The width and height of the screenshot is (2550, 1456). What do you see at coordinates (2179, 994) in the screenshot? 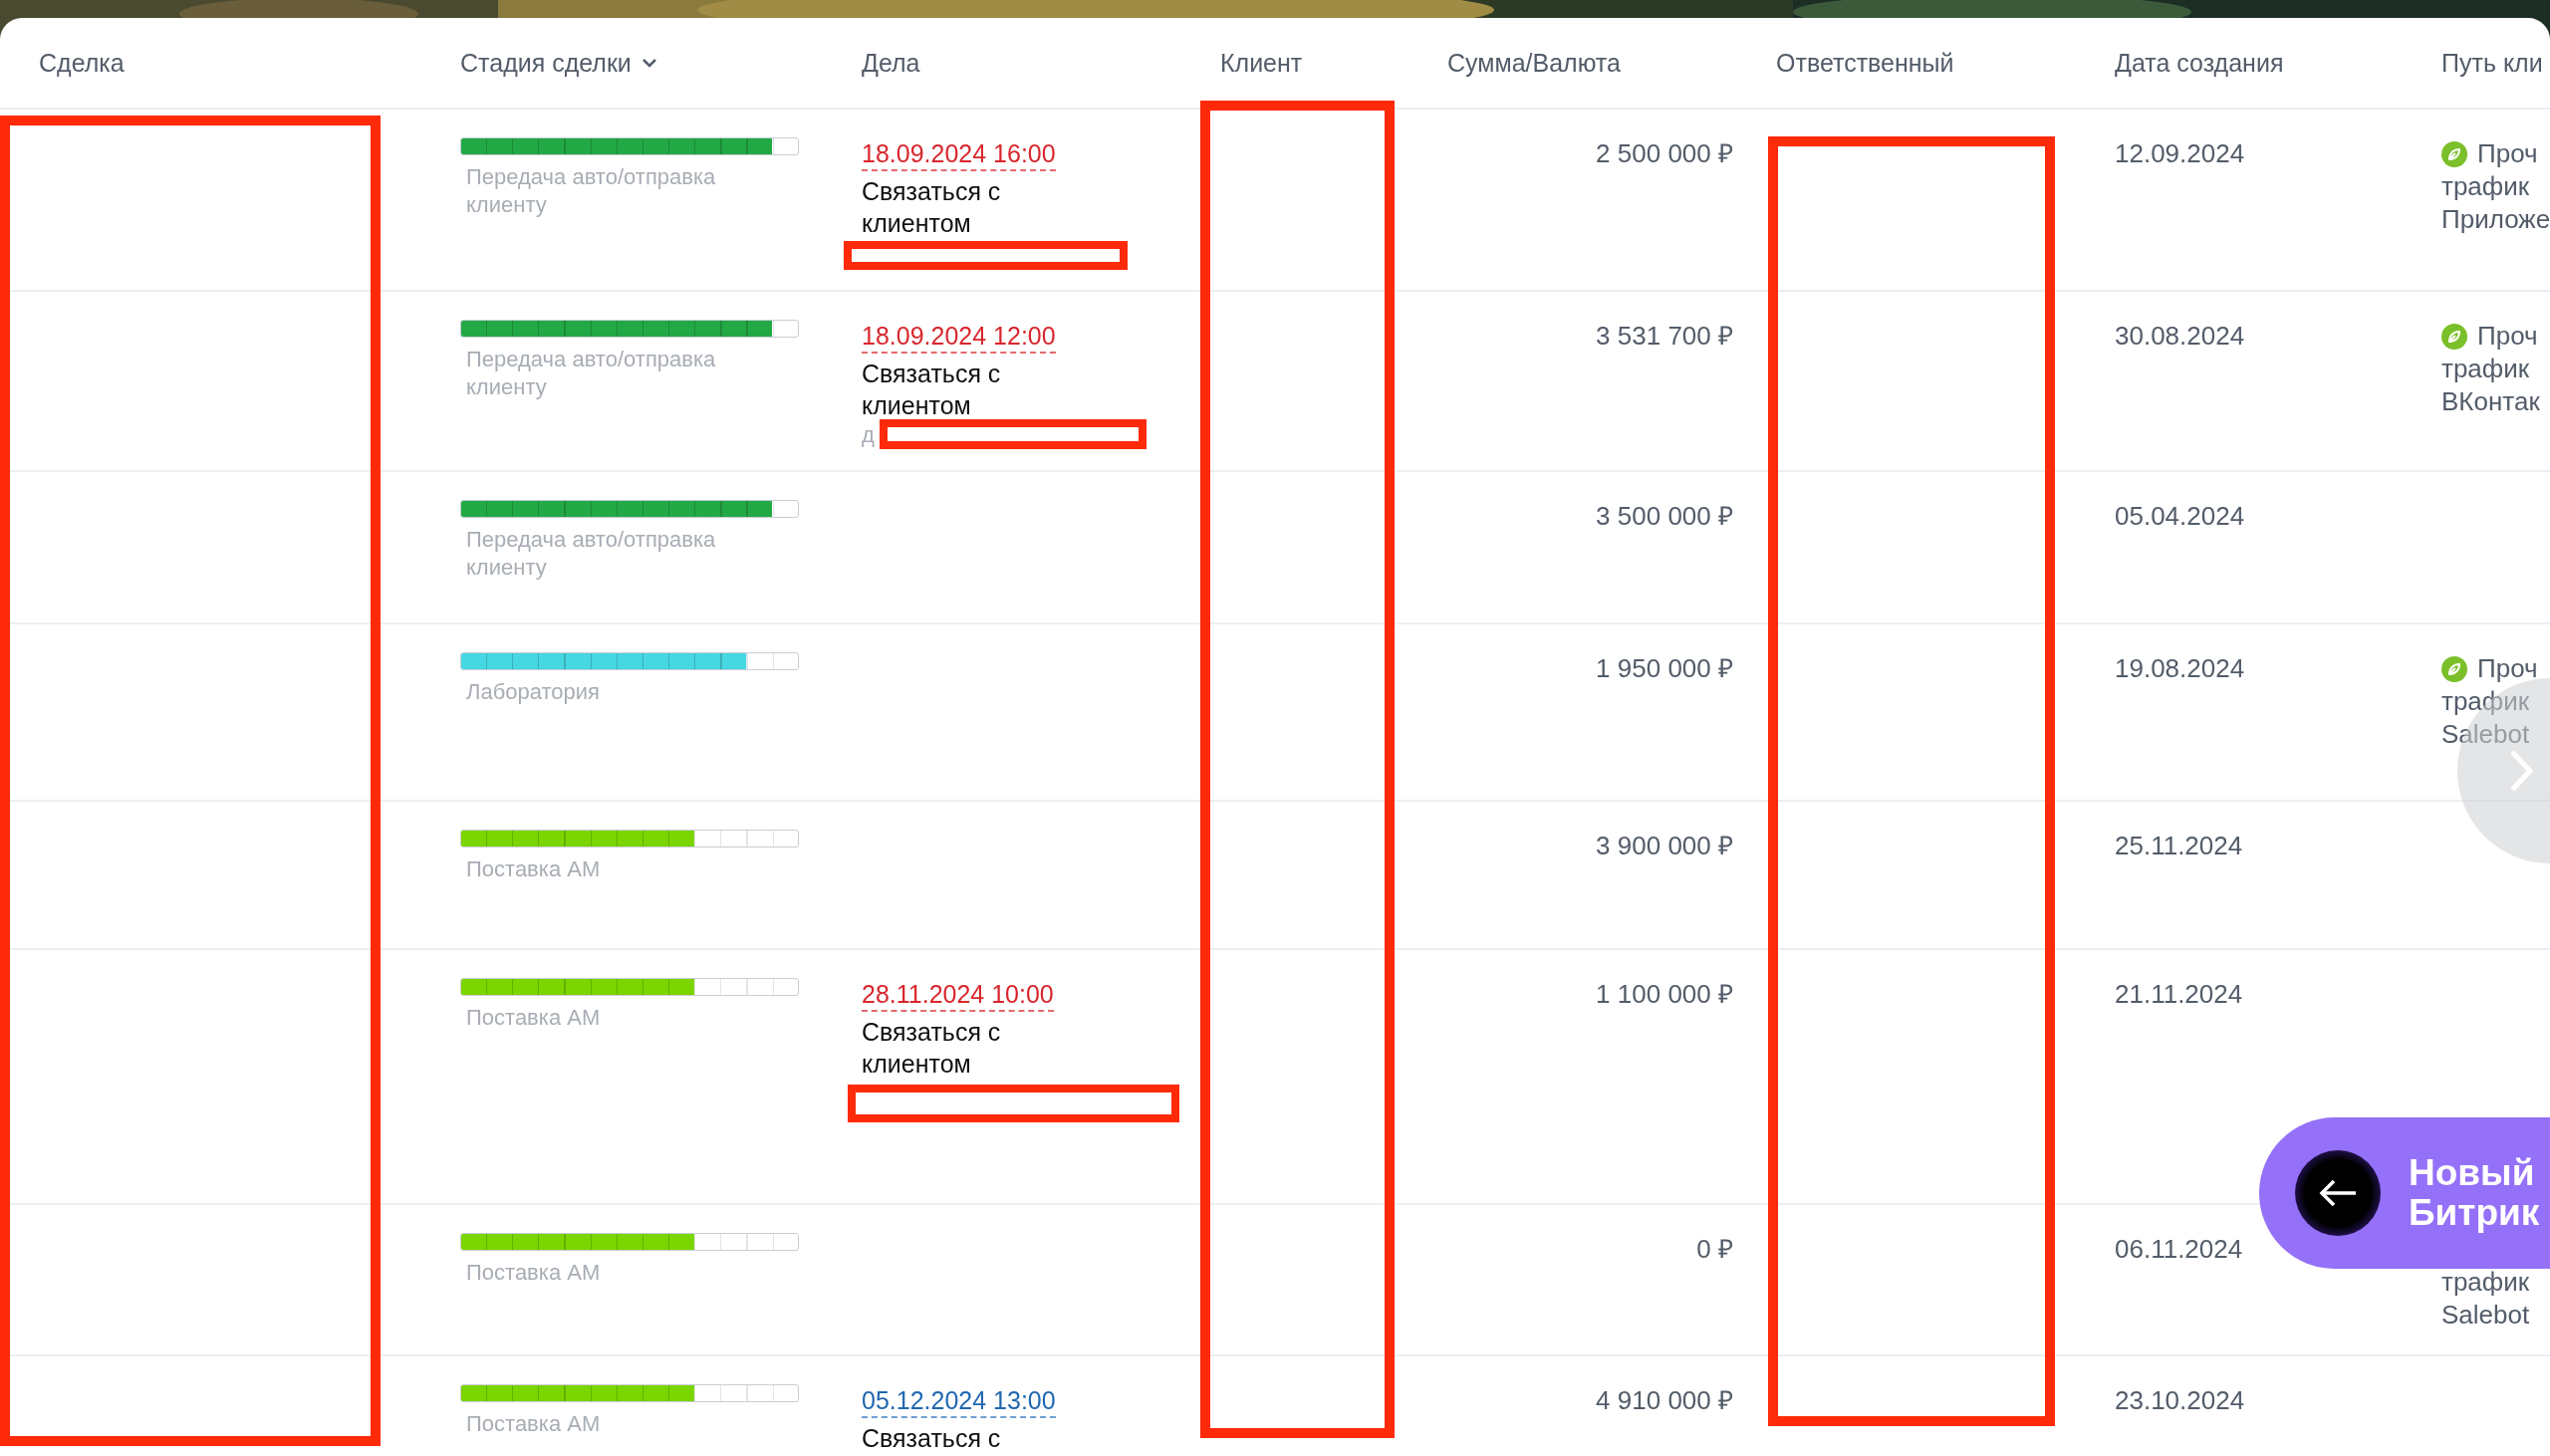
I see `created-date: 21.11.2024` at bounding box center [2179, 994].